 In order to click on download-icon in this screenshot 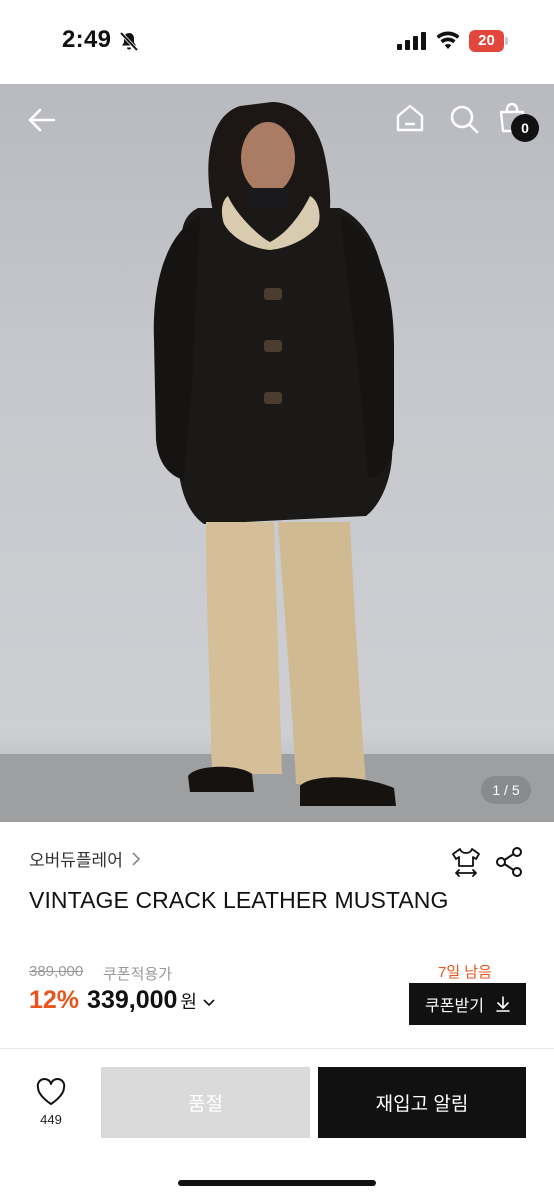, I will do `click(503, 1004)`.